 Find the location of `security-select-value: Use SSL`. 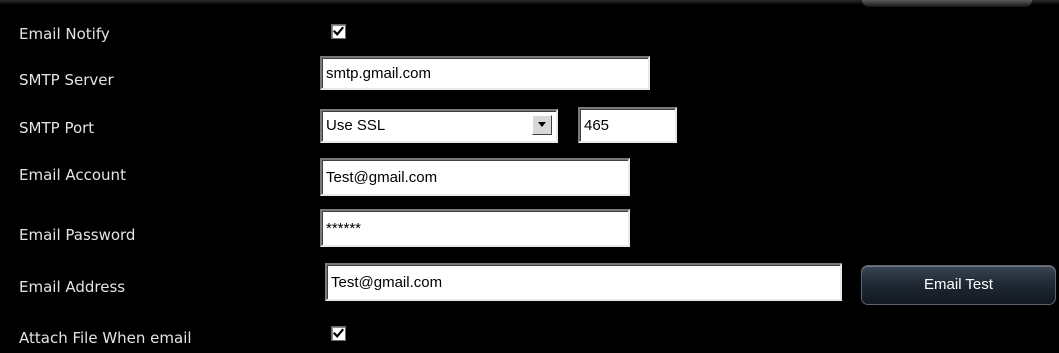

security-select-value: Use SSL is located at coordinates (356, 125).